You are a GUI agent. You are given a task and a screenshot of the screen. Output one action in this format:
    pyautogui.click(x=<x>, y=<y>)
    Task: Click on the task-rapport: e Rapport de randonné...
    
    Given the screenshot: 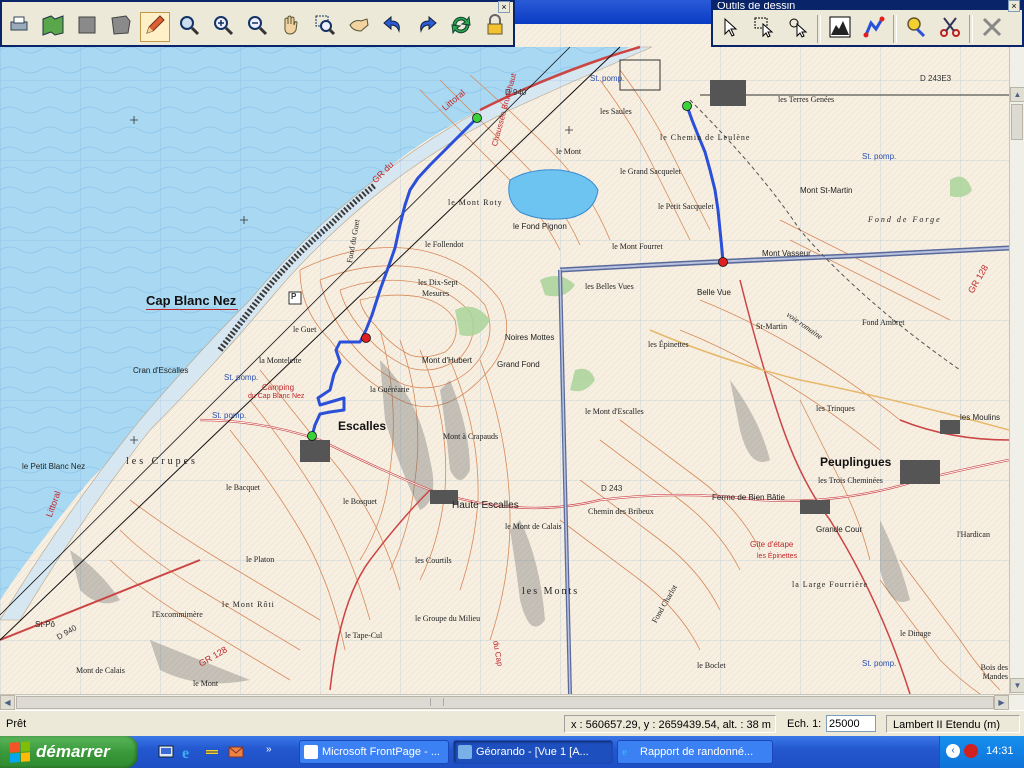 What is the action you would take?
    pyautogui.click(x=695, y=752)
    